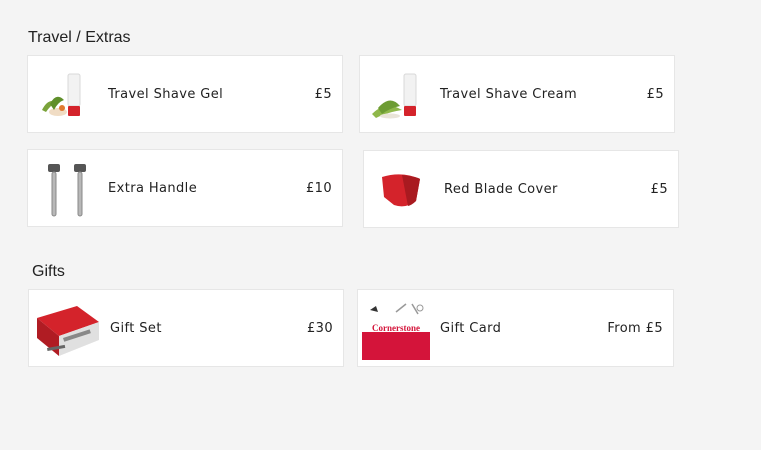  I want to click on product-name: Travel Shave Cream, so click(509, 94).